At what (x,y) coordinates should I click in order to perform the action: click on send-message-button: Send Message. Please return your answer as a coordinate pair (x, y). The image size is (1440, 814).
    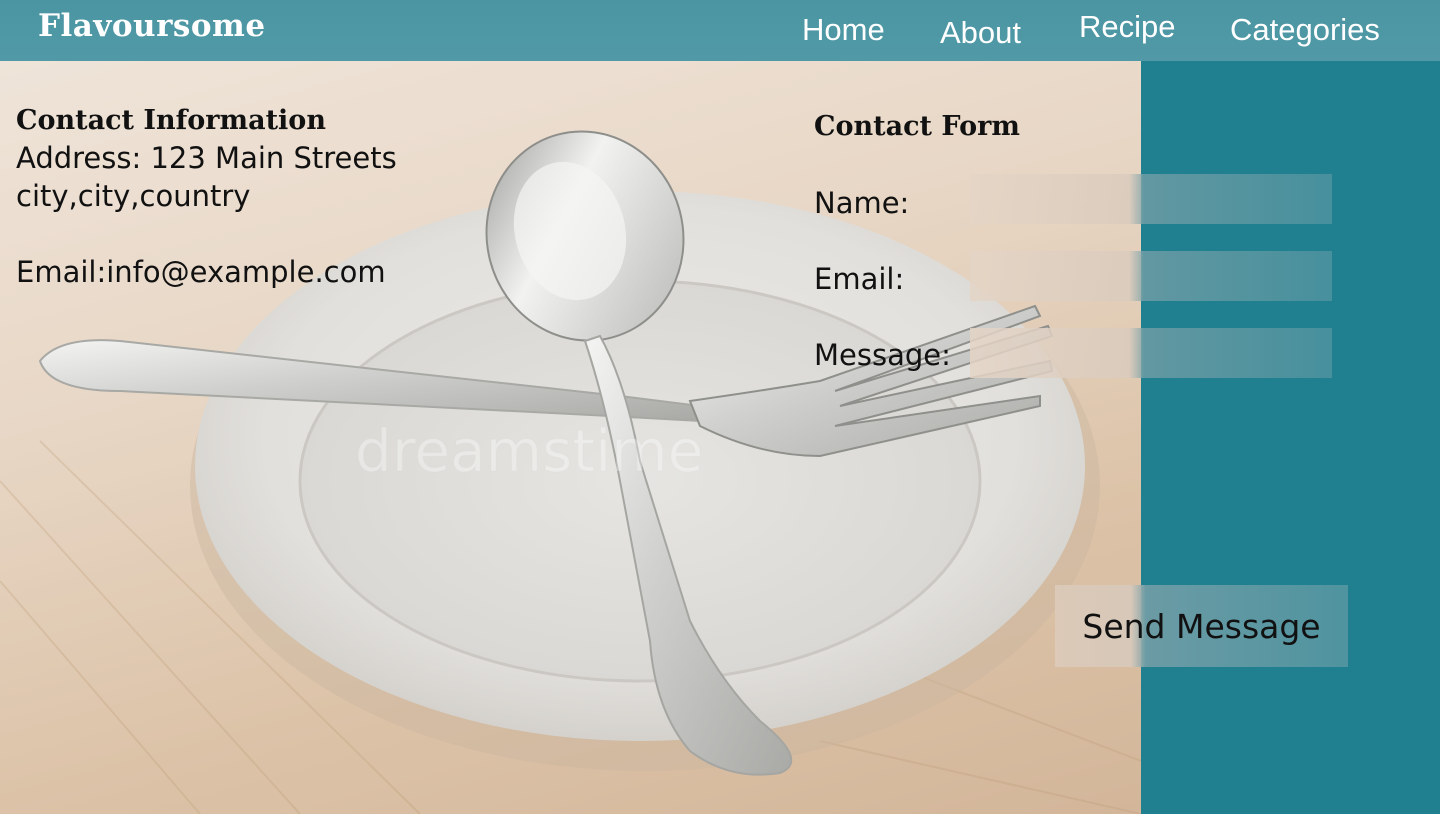
    Looking at the image, I should click on (1201, 626).